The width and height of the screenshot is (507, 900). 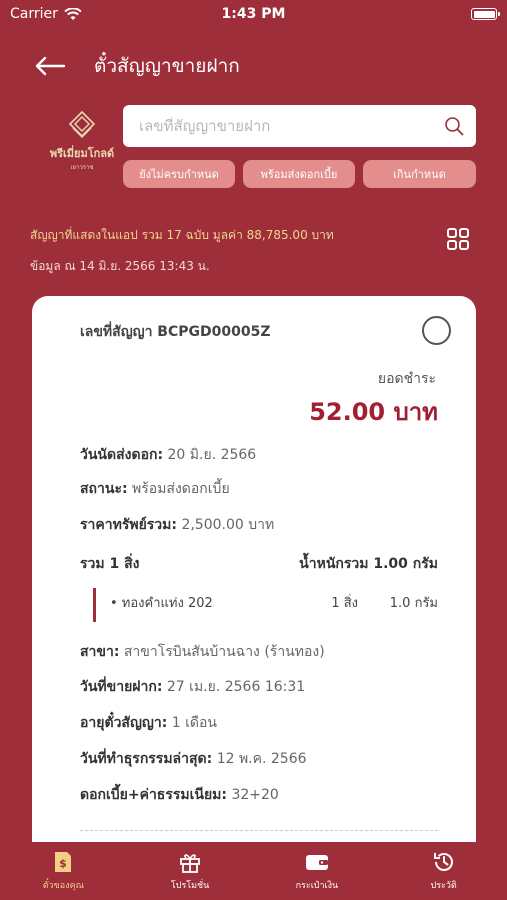 I want to click on back-button, so click(x=54, y=66).